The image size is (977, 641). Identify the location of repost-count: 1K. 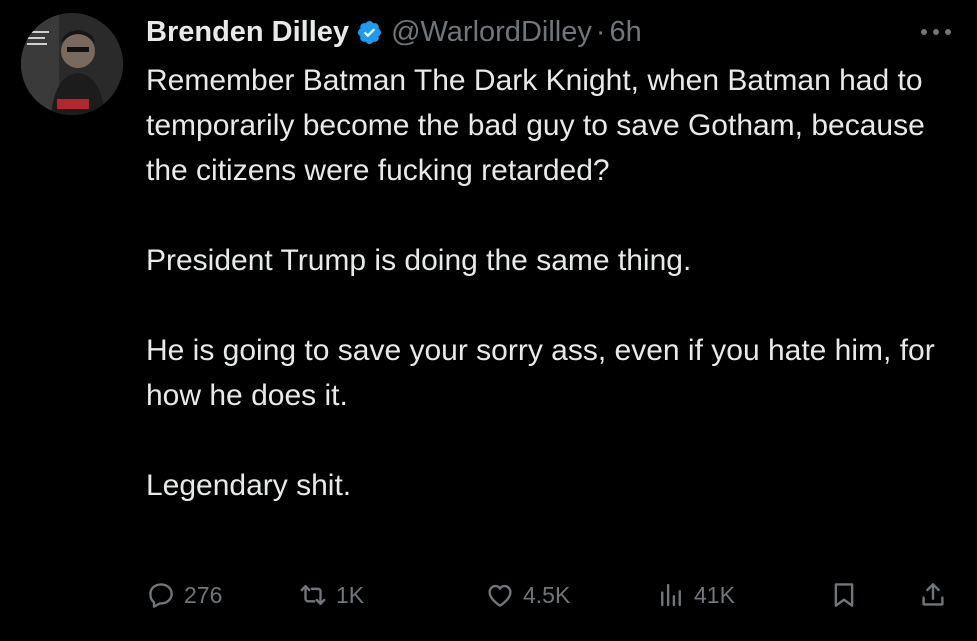
(350, 594).